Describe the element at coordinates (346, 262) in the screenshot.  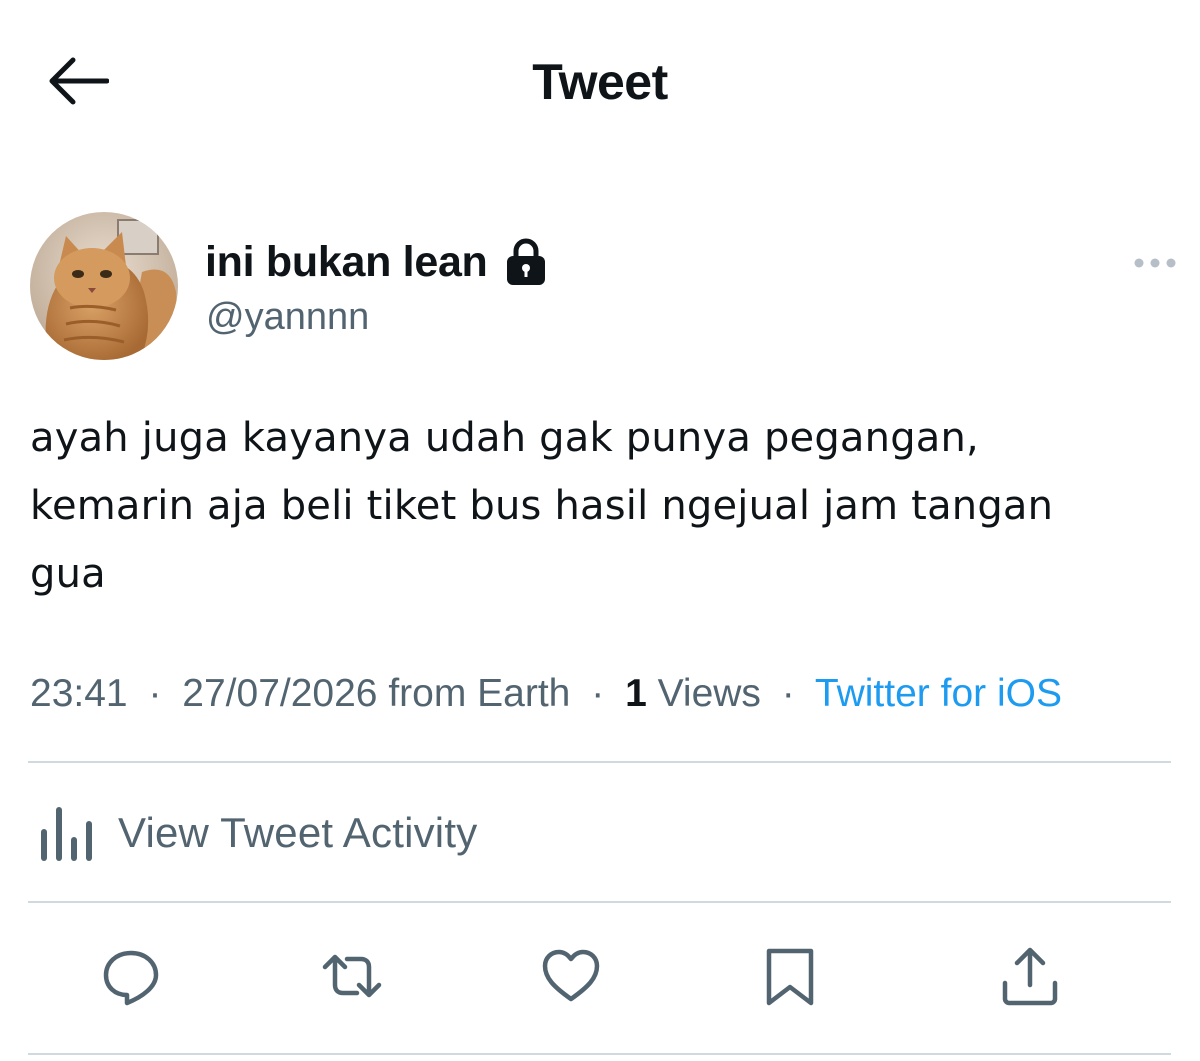
I see `display-name: ini bukan lean` at that location.